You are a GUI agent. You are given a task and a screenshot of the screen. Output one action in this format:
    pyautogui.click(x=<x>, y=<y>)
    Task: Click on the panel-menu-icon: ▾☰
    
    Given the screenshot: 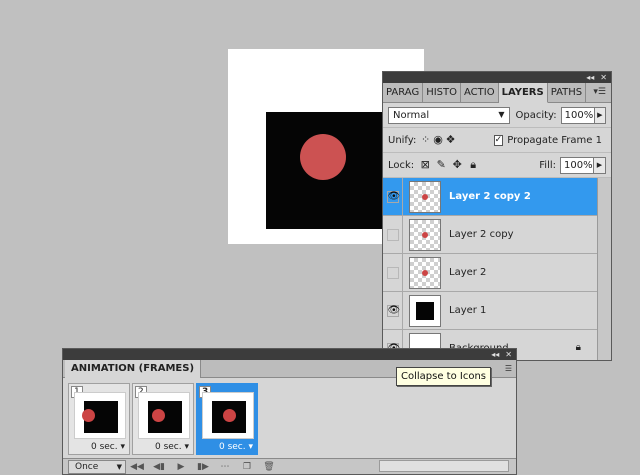 What is the action you would take?
    pyautogui.click(x=599, y=92)
    